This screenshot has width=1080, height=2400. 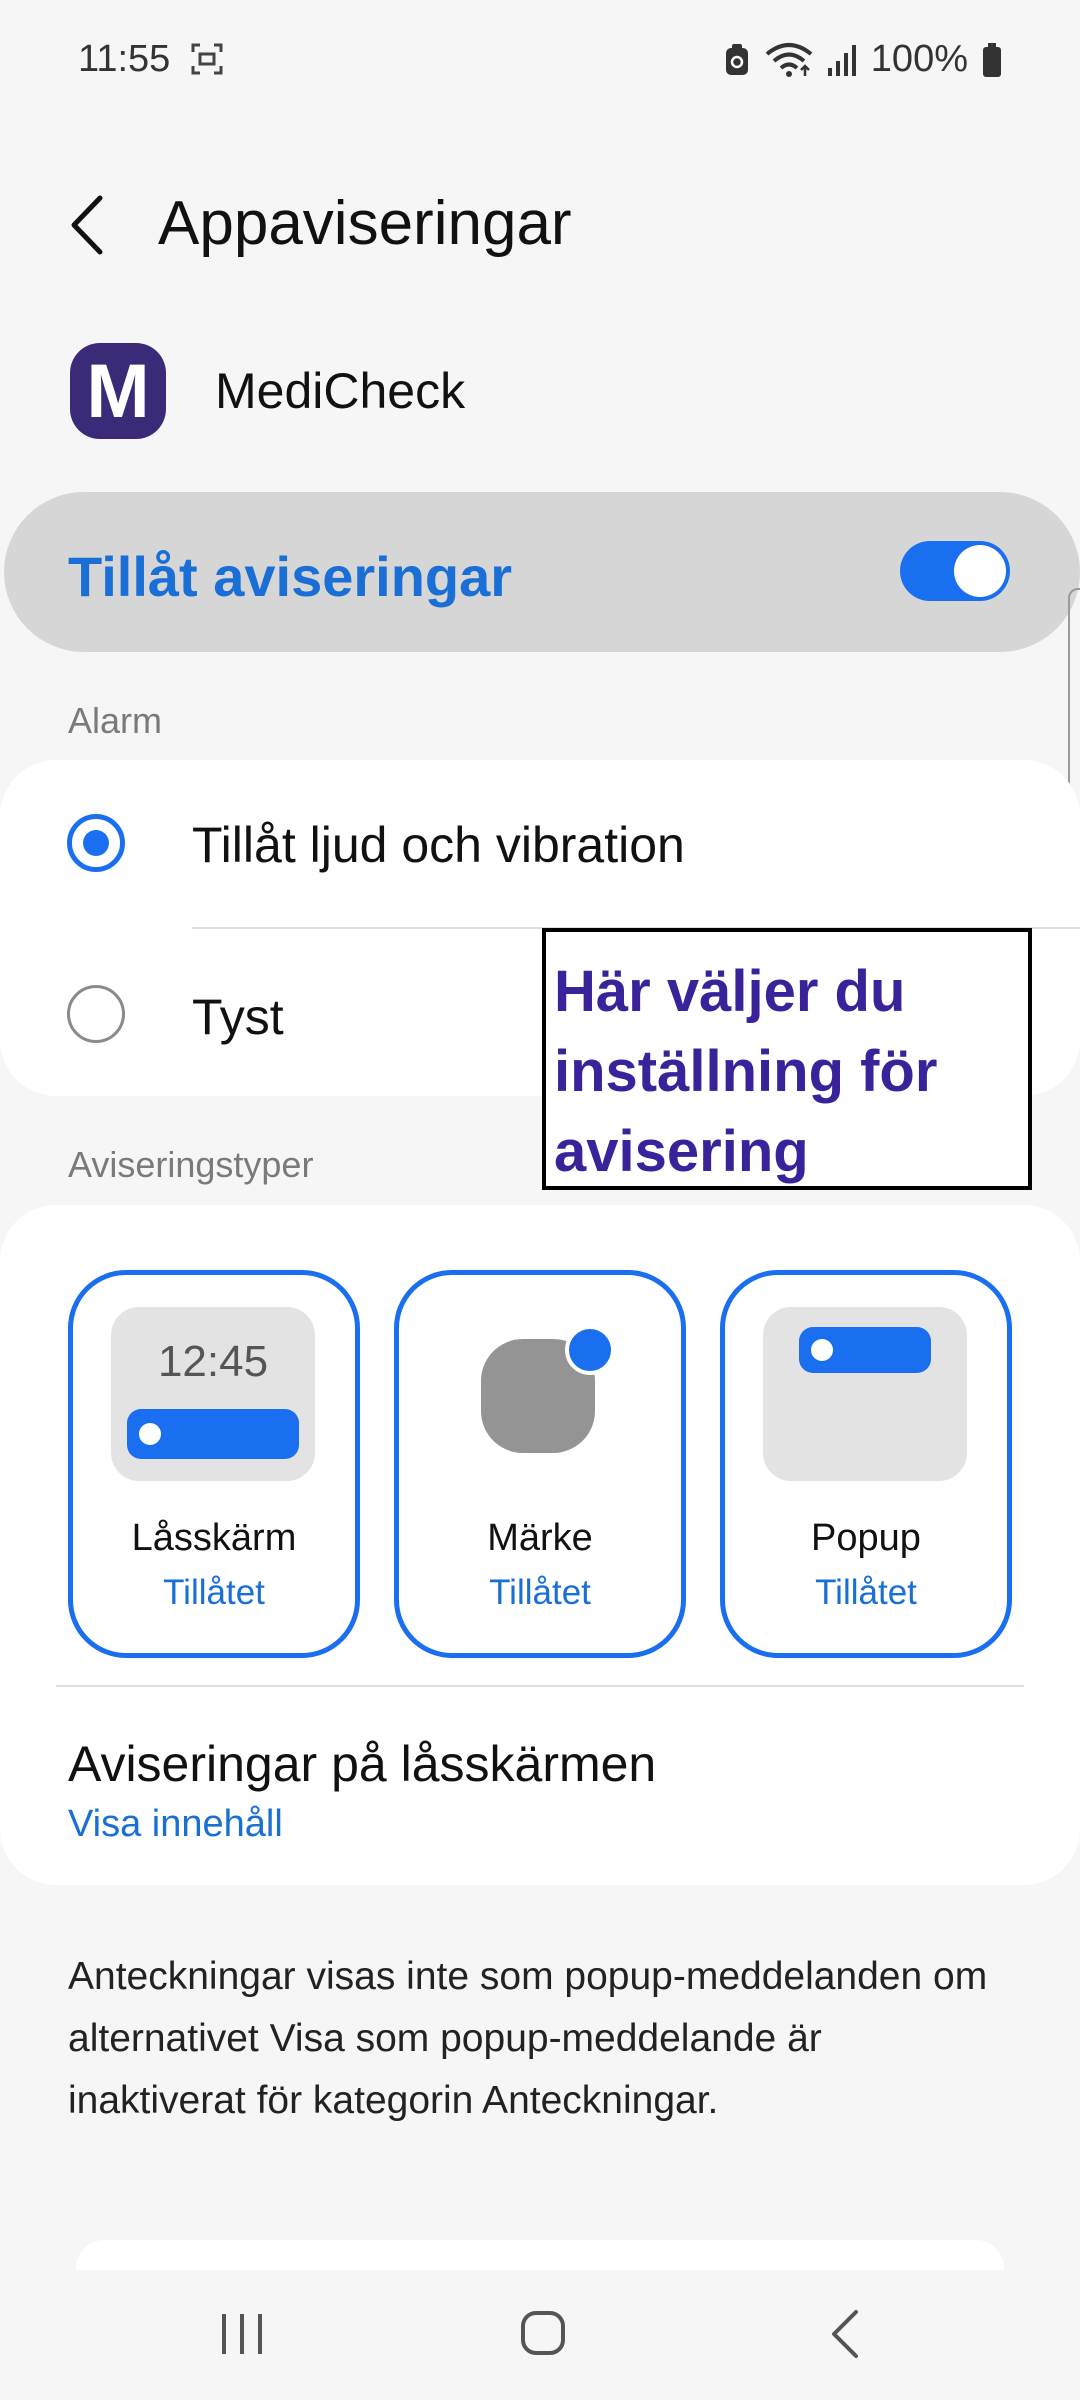 What do you see at coordinates (207, 59) in the screenshot?
I see `screenshot-icon` at bounding box center [207, 59].